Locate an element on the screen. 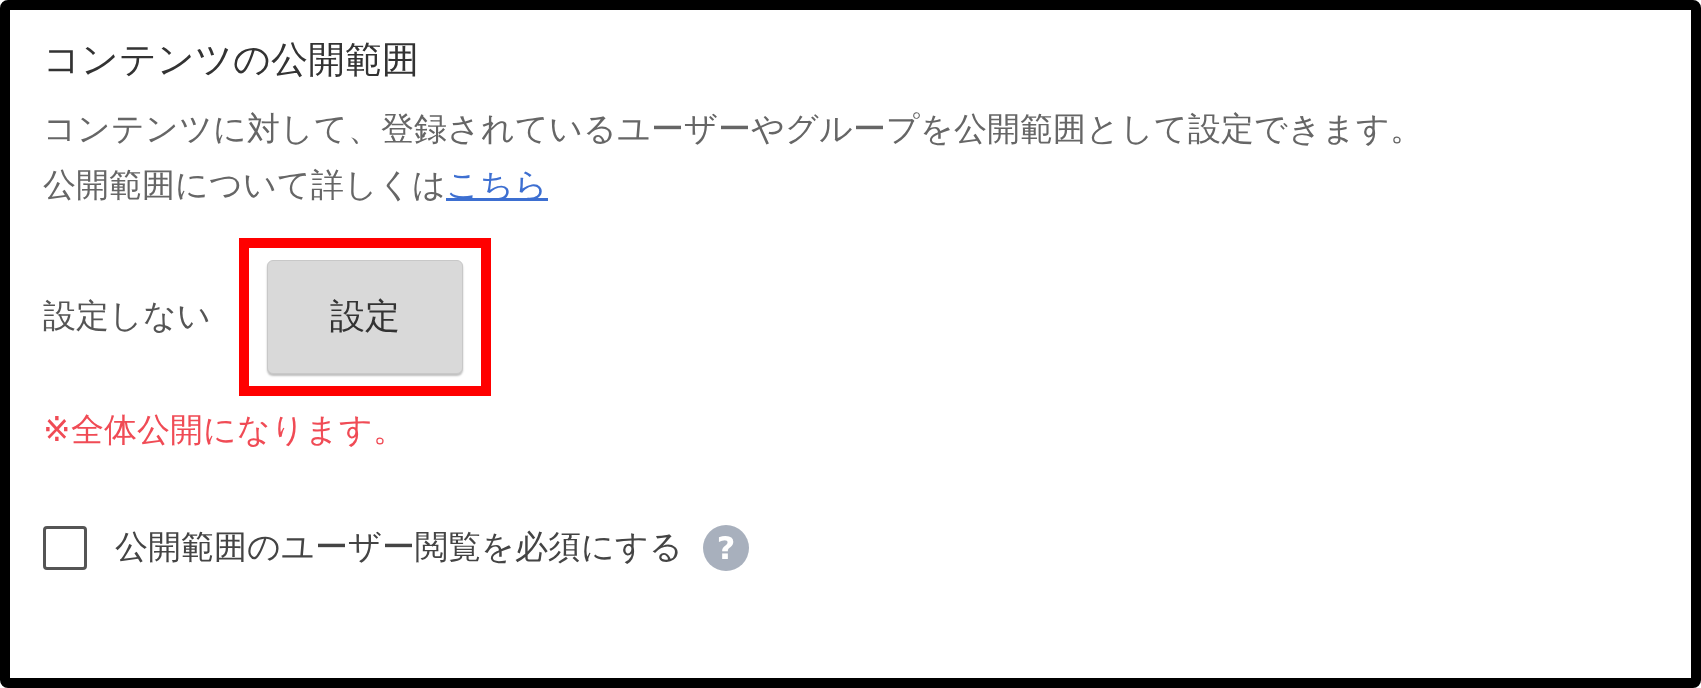  section-title: コンテンツの公開範囲 is located at coordinates (231, 60).